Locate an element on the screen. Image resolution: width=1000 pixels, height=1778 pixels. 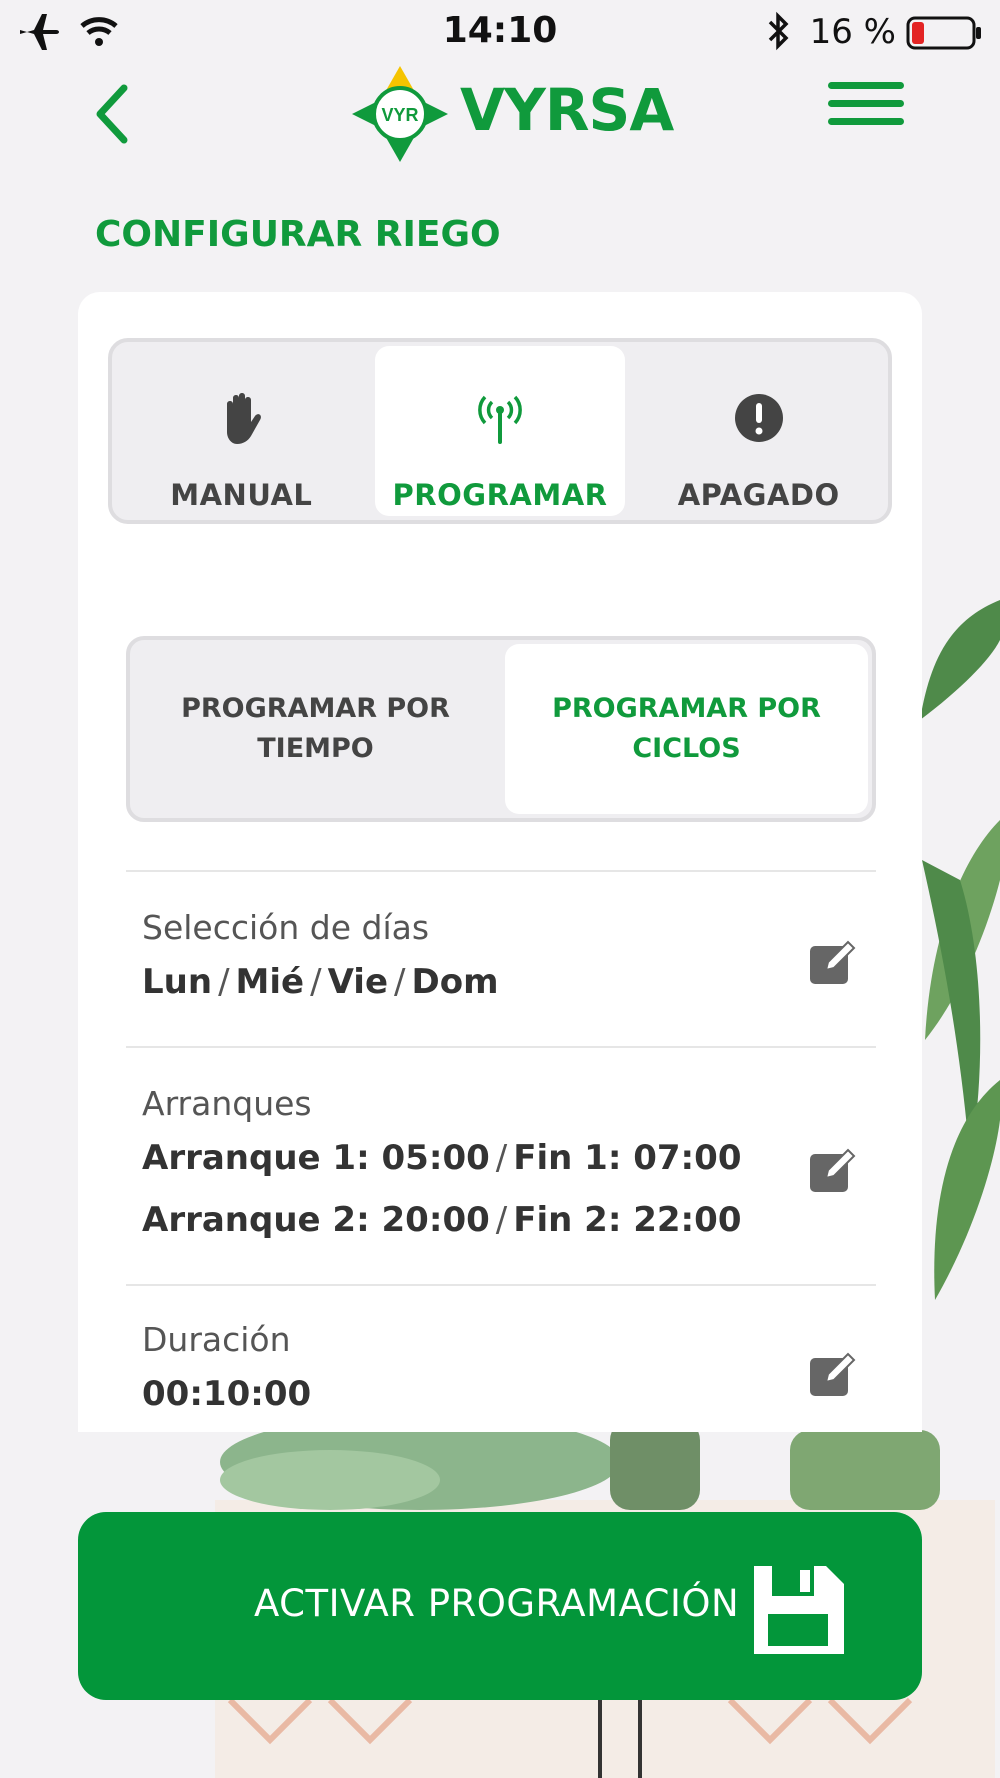
arranque-2-line: Arranque 2: 20:00/Fin 2: 22:00 is located at coordinates (442, 1220).